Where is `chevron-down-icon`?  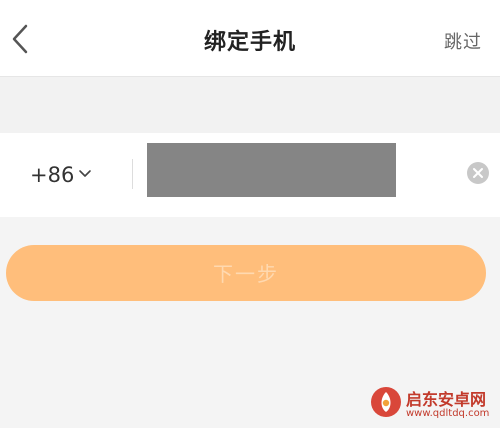 chevron-down-icon is located at coordinates (85, 174).